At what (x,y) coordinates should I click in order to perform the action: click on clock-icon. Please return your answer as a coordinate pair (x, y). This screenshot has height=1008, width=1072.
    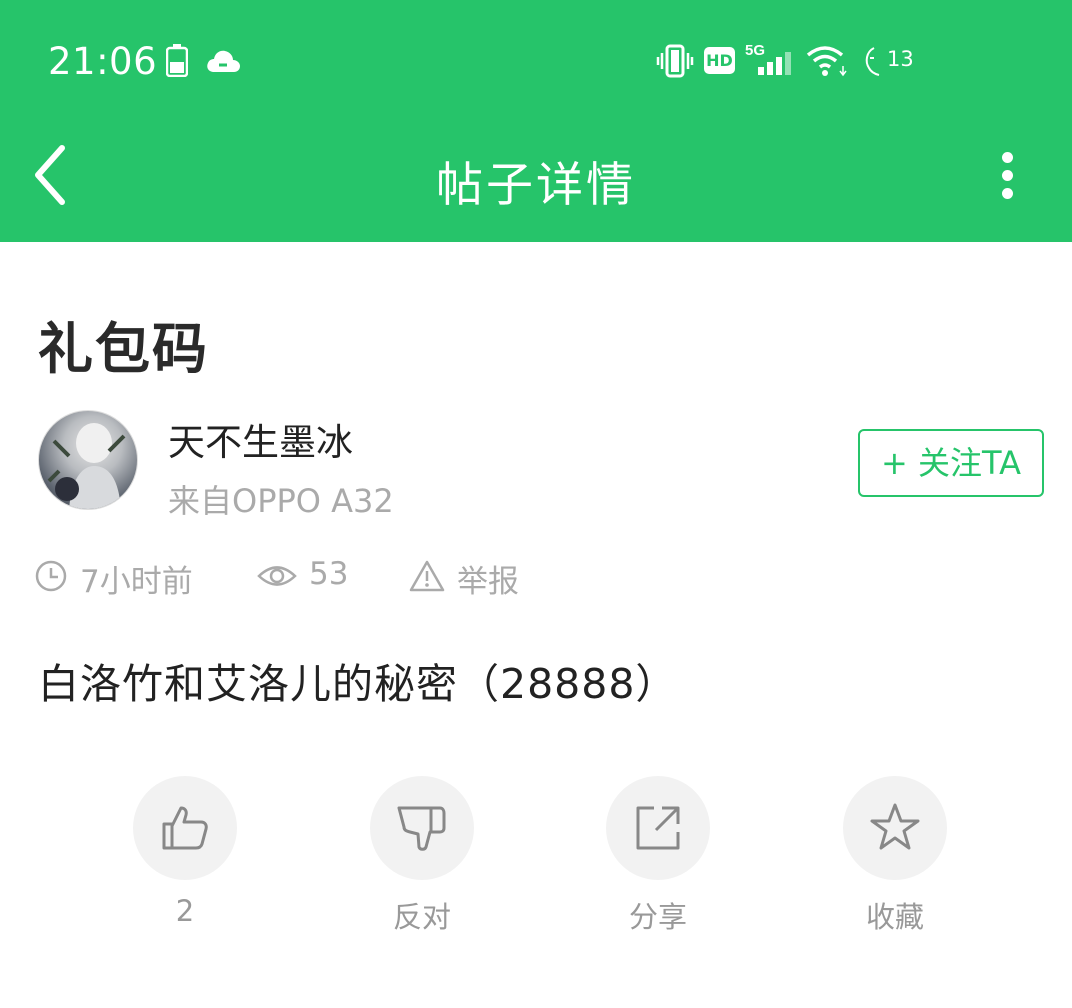
    Looking at the image, I should click on (51, 576).